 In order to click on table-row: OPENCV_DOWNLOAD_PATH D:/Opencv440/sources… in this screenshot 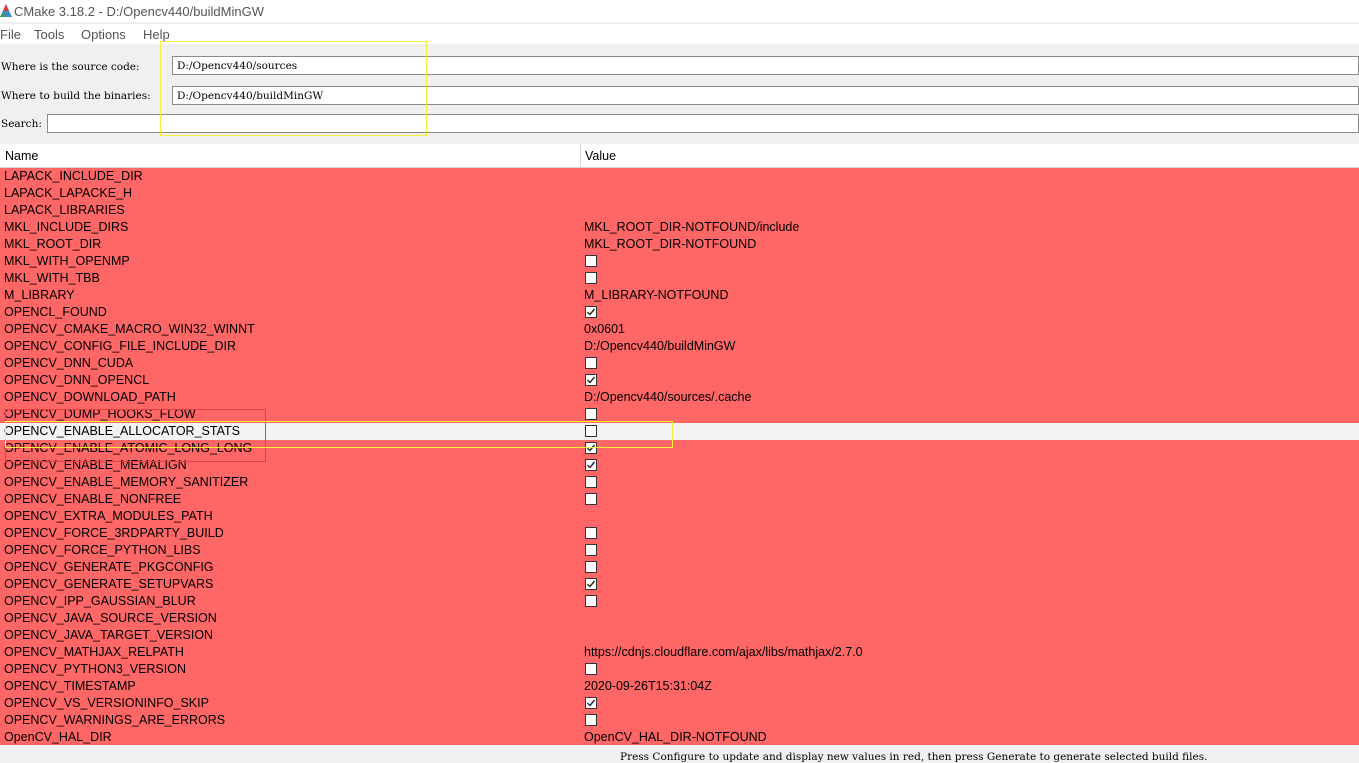, I will do `click(679, 397)`.